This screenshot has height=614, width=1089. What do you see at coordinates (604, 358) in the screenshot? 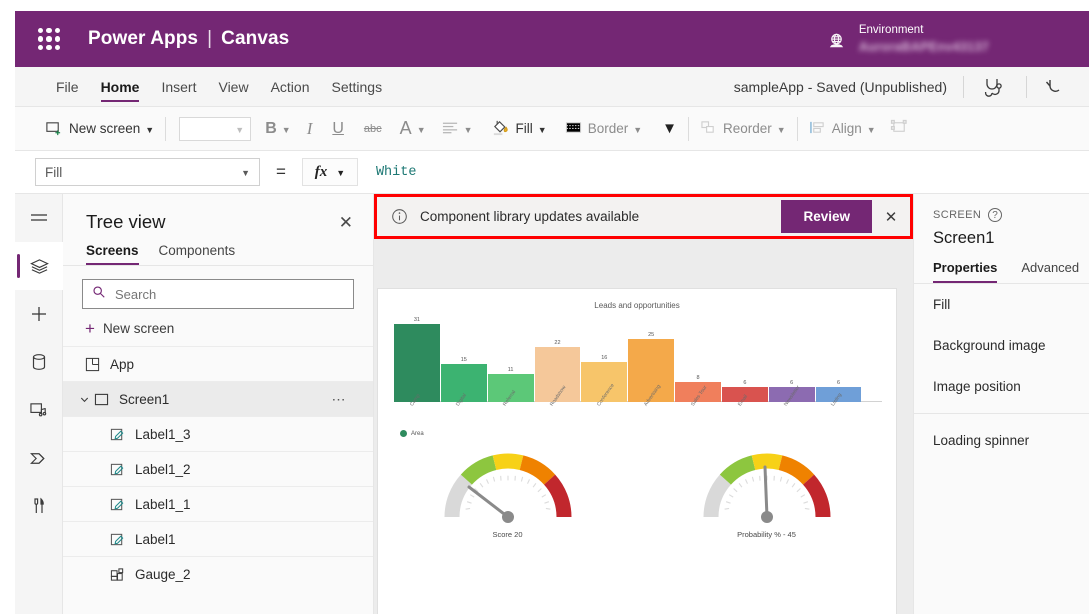
I see `bar-value: 16` at bounding box center [604, 358].